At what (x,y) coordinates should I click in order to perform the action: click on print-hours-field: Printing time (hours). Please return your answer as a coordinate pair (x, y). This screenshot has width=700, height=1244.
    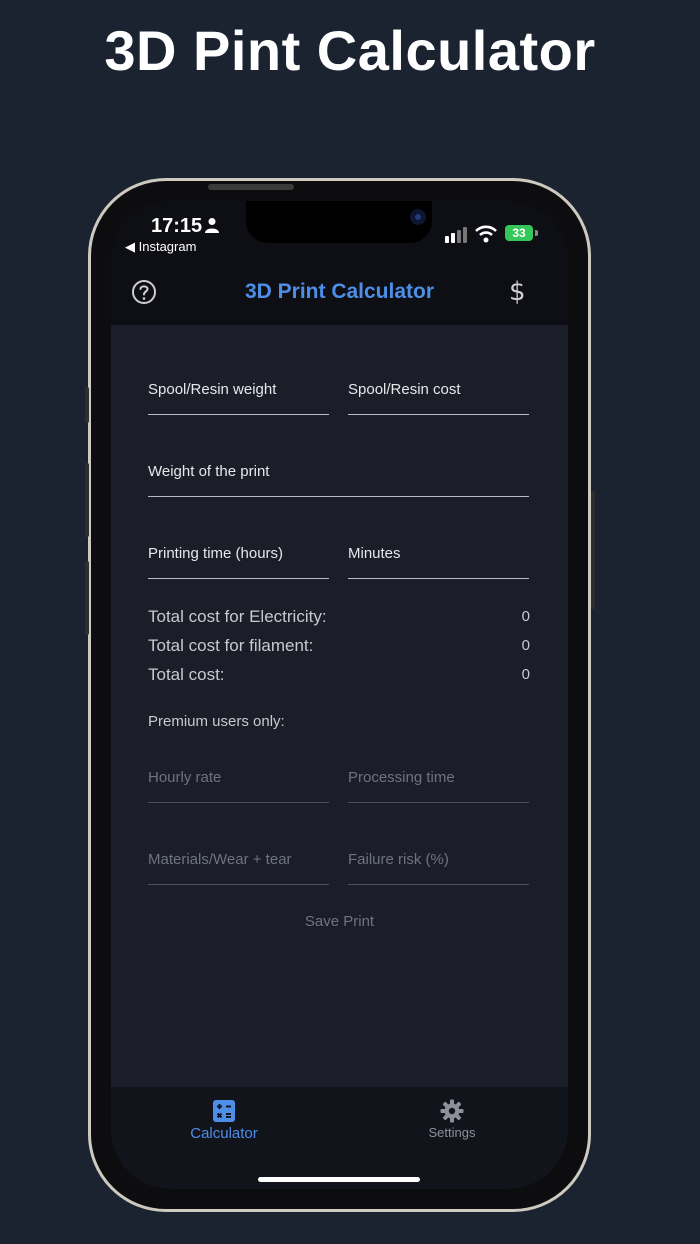
    Looking at the image, I should click on (238, 557).